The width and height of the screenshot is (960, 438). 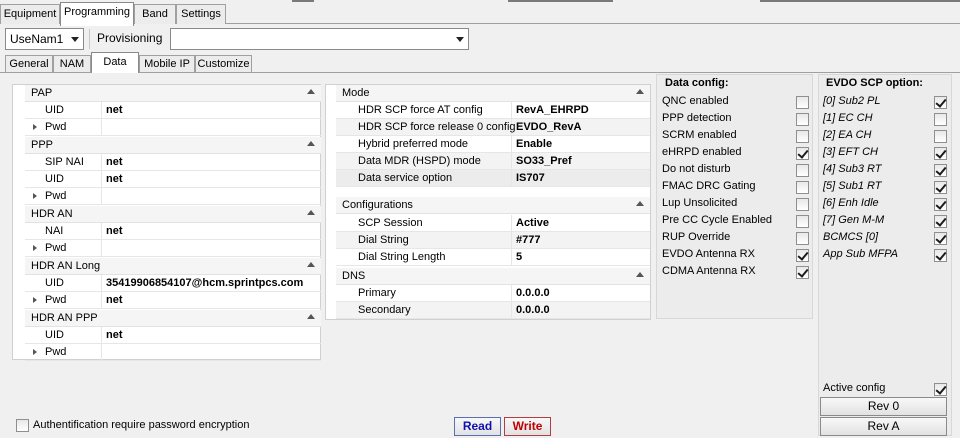 What do you see at coordinates (173, 300) in the screenshot?
I see `hdr-an-long-pwd-row: Pwd net` at bounding box center [173, 300].